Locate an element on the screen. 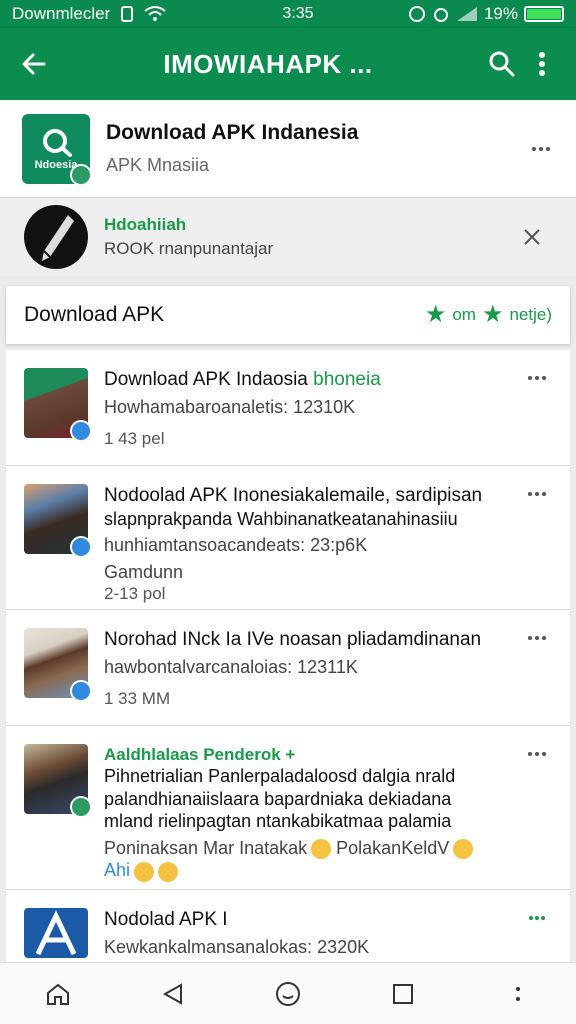  post-line: Gamdunn is located at coordinates (144, 571).